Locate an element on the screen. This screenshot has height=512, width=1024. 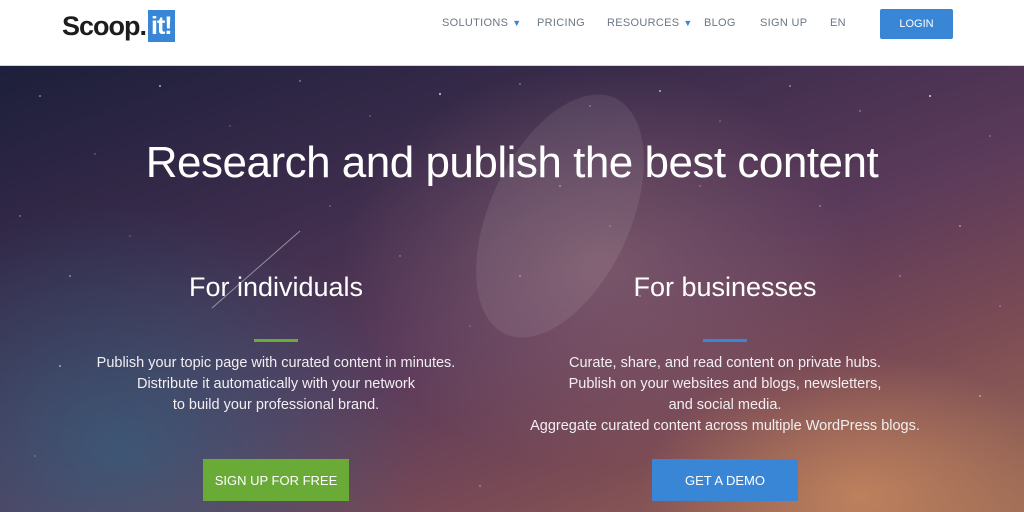
sign-up-free-button: SIGN UP FOR FREE is located at coordinates (276, 480).